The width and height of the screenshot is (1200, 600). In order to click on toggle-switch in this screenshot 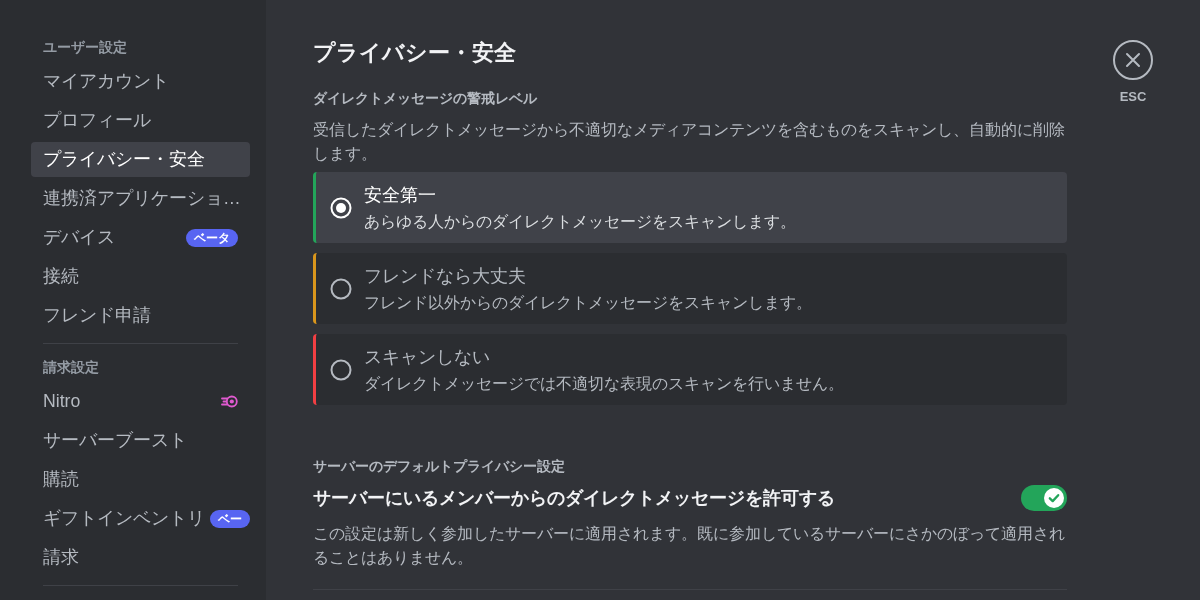, I will do `click(1044, 498)`.